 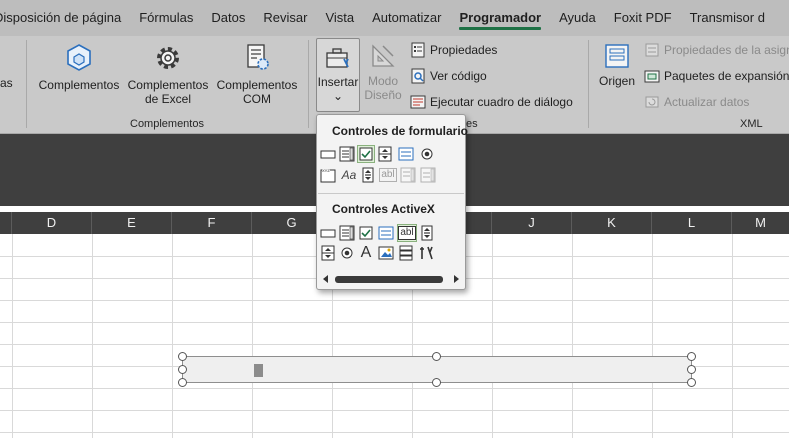 I want to click on image-icon, so click(x=386, y=253).